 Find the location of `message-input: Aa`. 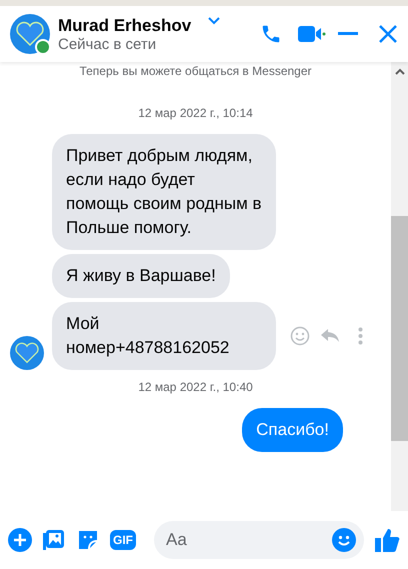

message-input: Aa is located at coordinates (259, 540).